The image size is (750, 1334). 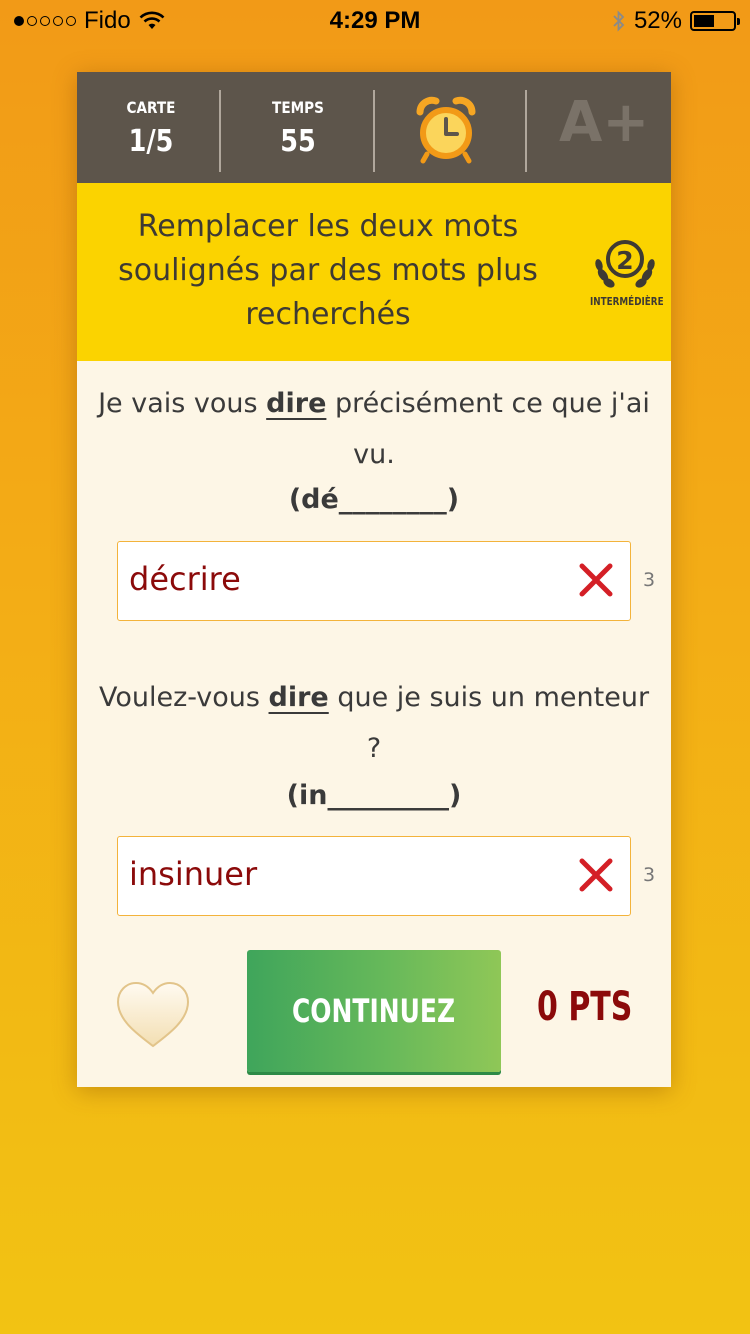 I want to click on question-1-hint: (dé________), so click(x=374, y=499).